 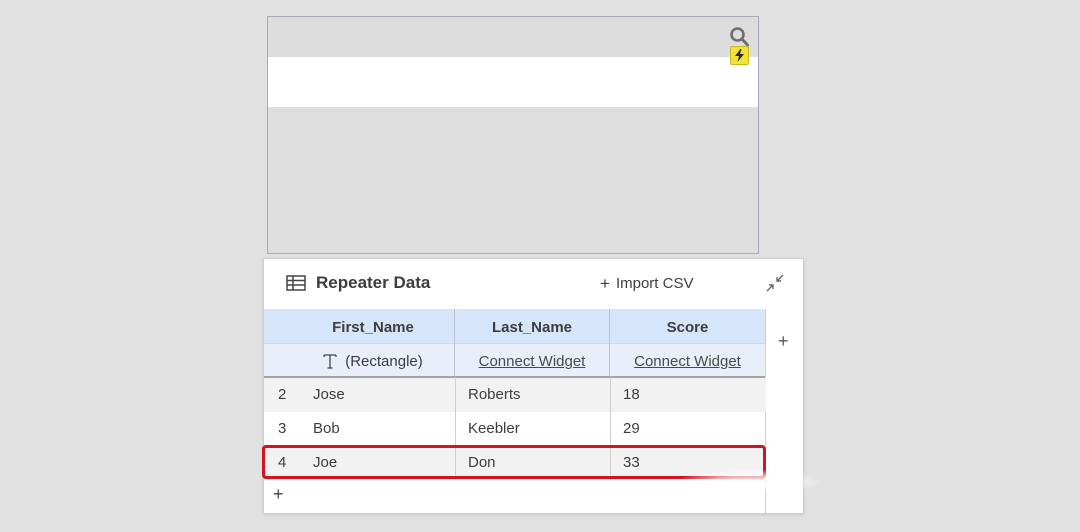 I want to click on row-index: 2, so click(x=282, y=394).